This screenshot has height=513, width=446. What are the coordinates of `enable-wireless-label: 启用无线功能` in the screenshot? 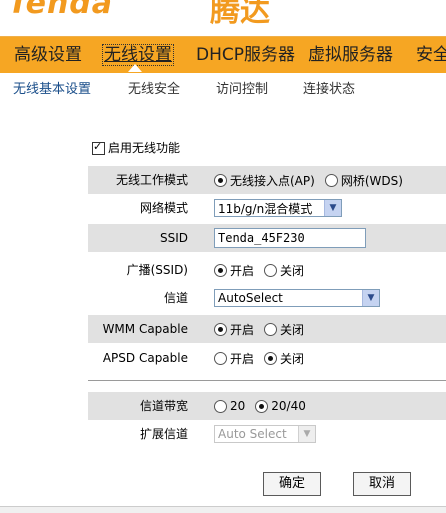 It's located at (144, 148).